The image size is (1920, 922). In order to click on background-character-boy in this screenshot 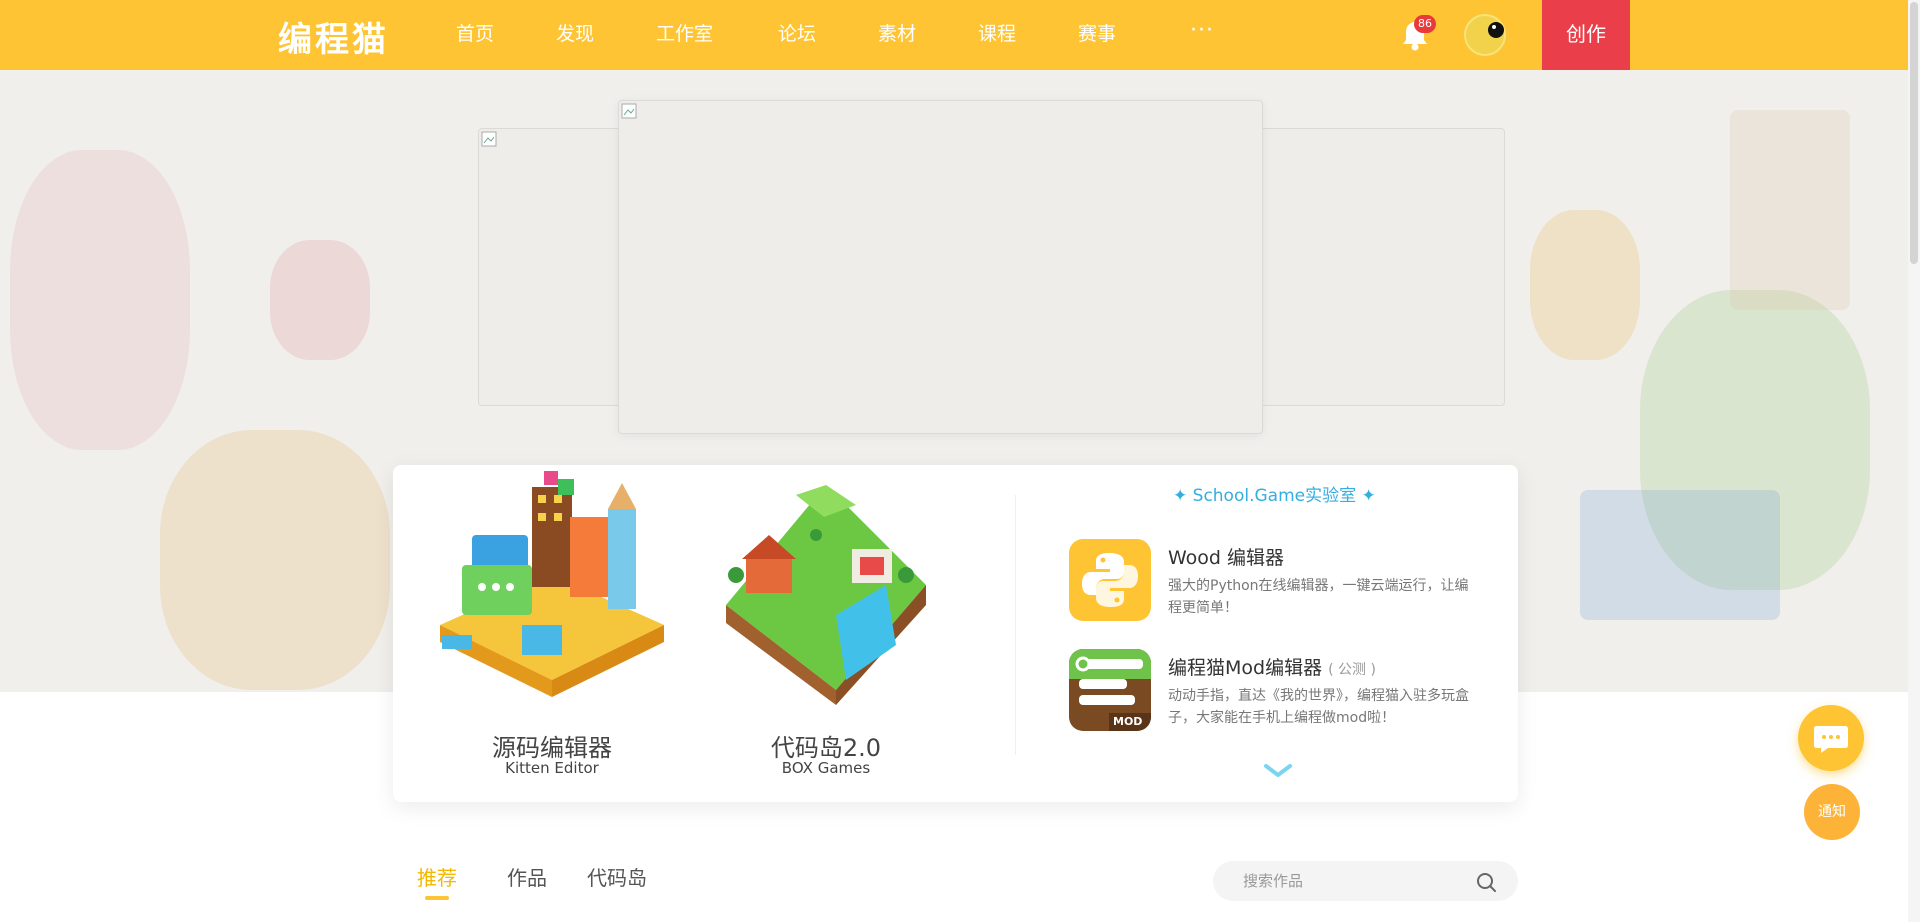, I will do `click(275, 560)`.